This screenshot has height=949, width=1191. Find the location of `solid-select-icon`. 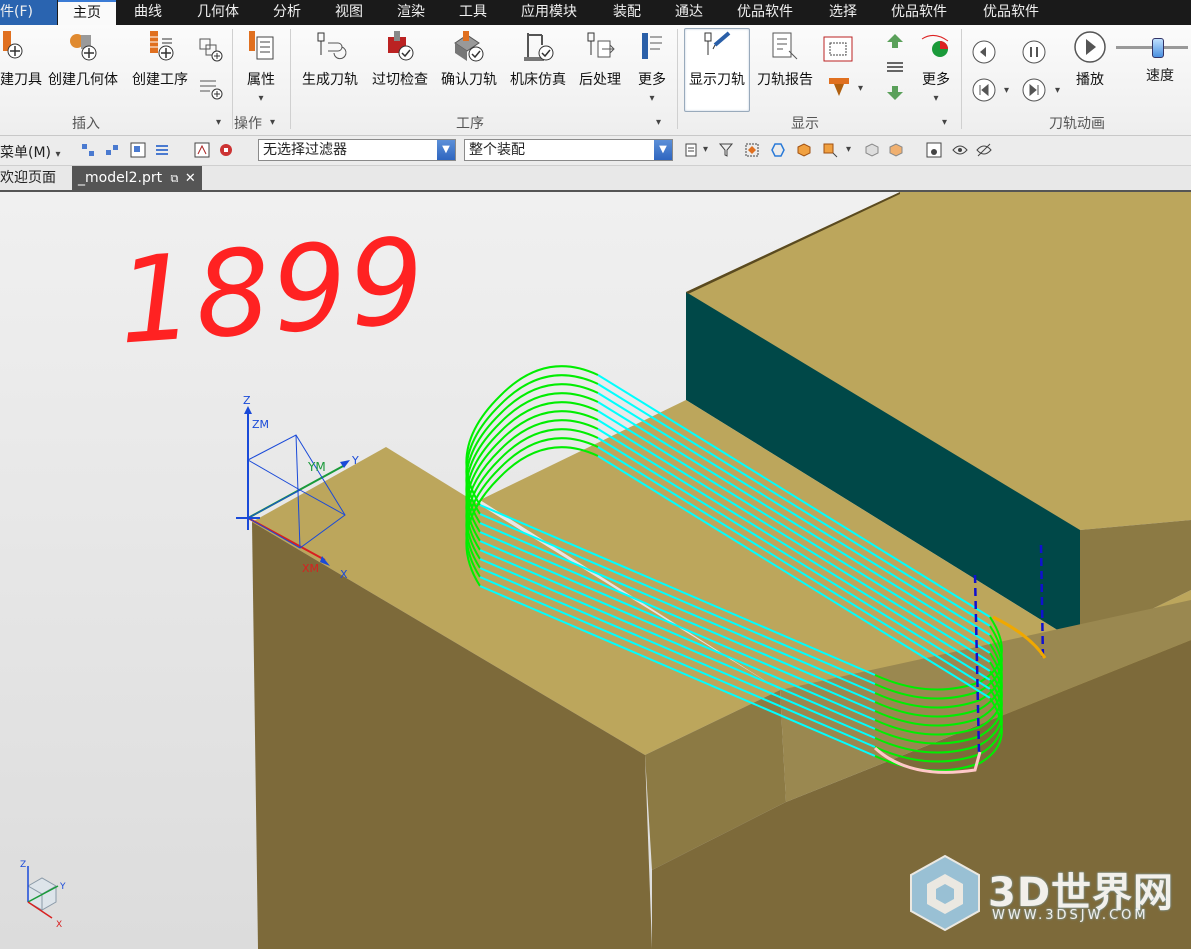

solid-select-icon is located at coordinates (804, 150).